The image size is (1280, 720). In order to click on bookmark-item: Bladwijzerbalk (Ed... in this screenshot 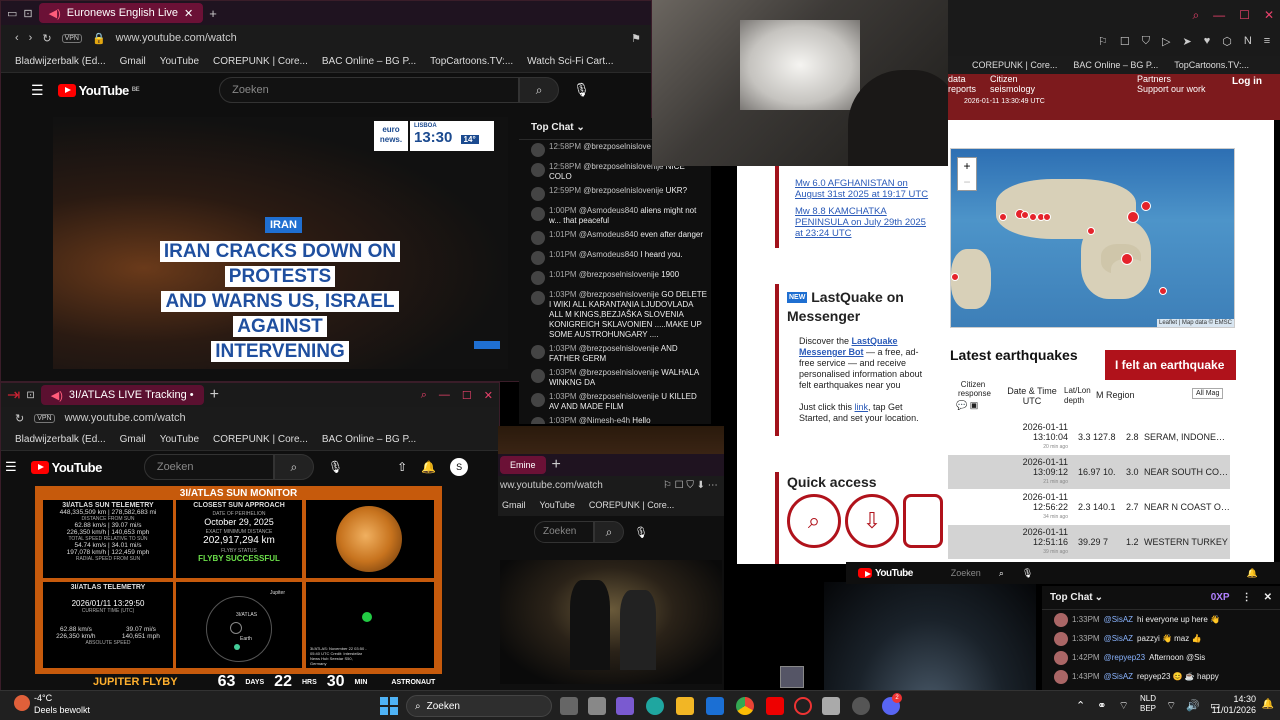, I will do `click(60, 439)`.